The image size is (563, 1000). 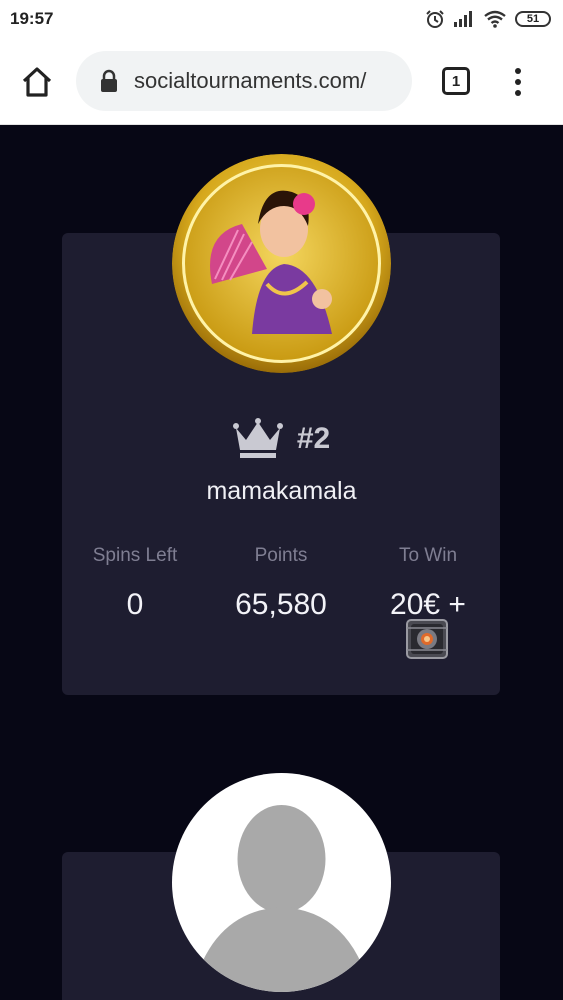 What do you see at coordinates (427, 639) in the screenshot?
I see `prize-box-icon` at bounding box center [427, 639].